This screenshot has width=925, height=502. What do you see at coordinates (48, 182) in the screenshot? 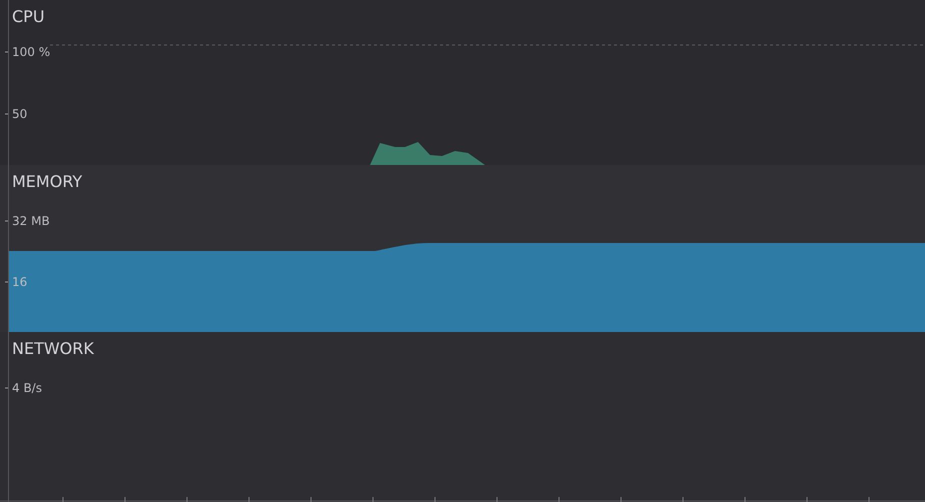
I see `panel-title: MEMORY` at bounding box center [48, 182].